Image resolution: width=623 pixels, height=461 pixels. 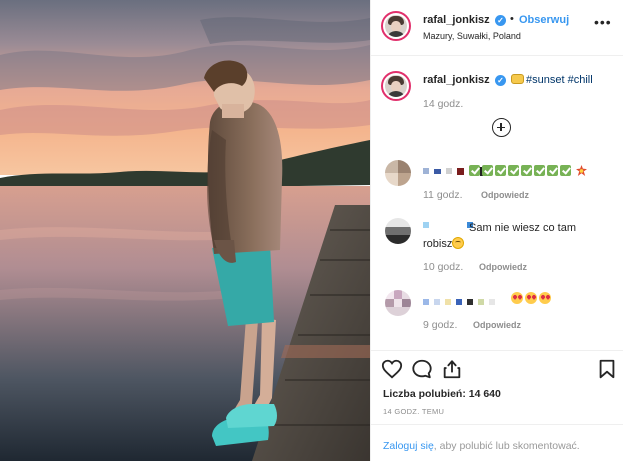 I want to click on author-username: rafal_jonkisz, so click(x=456, y=20).